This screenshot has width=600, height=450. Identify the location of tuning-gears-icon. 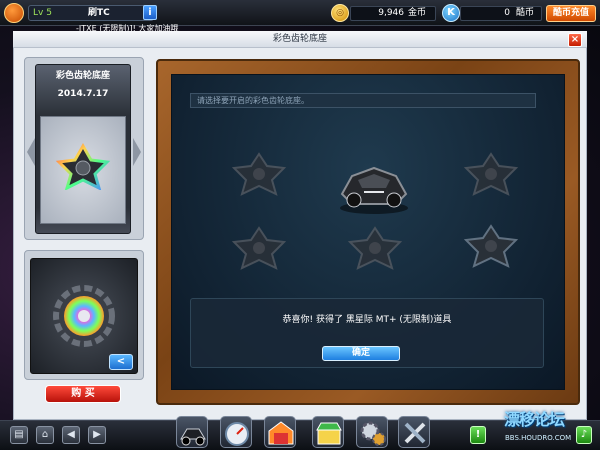
(372, 432).